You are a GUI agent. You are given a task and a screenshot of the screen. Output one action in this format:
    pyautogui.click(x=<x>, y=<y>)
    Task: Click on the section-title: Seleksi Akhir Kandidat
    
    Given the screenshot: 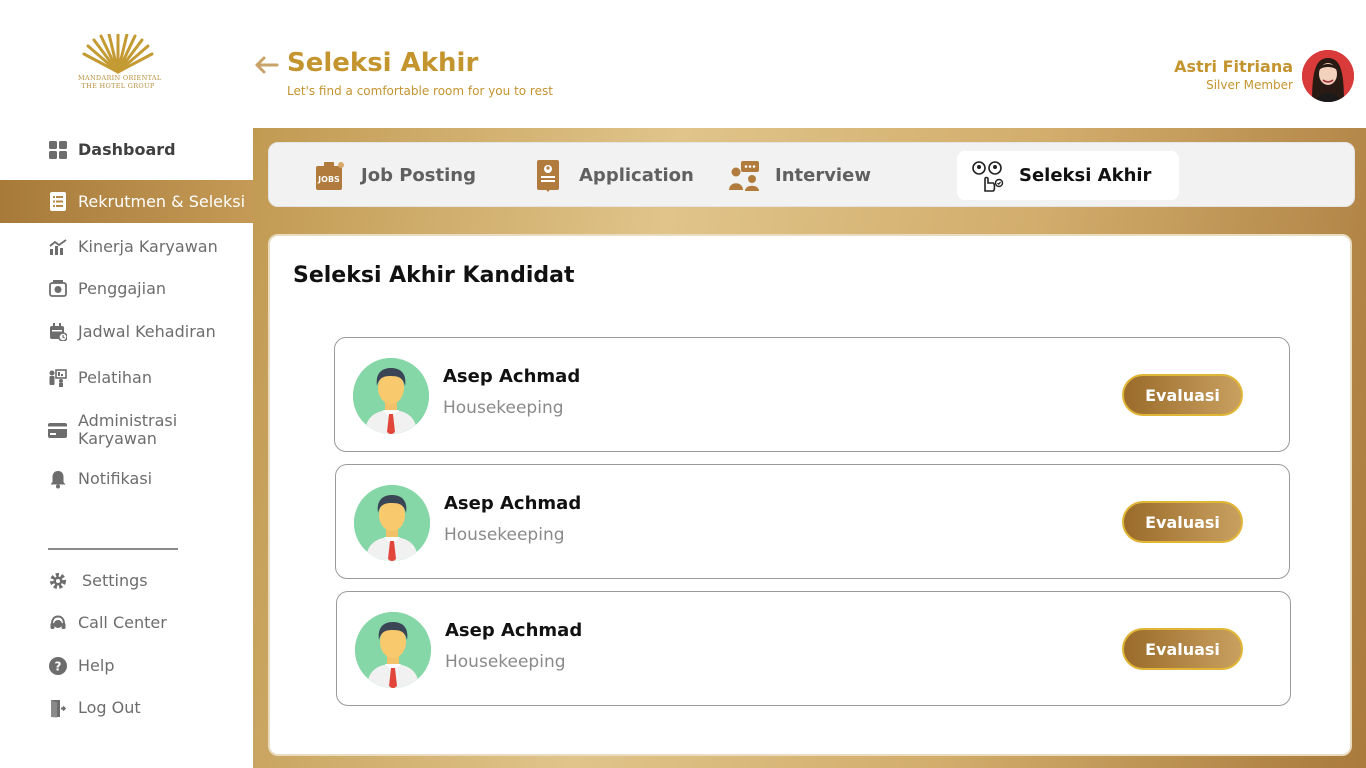 What is the action you would take?
    pyautogui.click(x=434, y=275)
    